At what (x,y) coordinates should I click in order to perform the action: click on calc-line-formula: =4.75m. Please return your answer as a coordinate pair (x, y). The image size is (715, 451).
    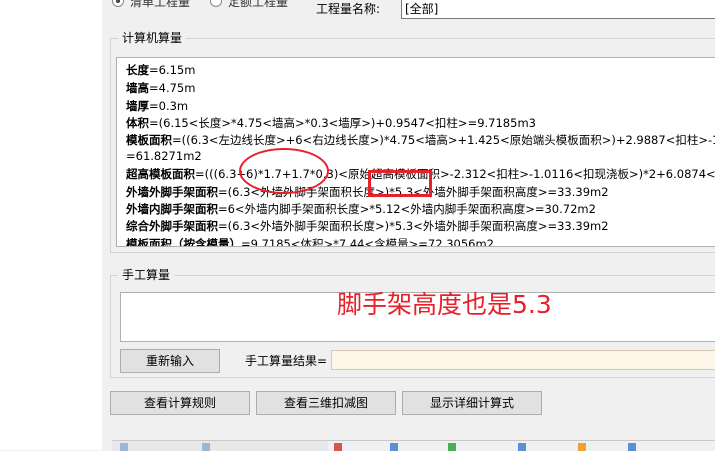
    Looking at the image, I should click on (172, 88).